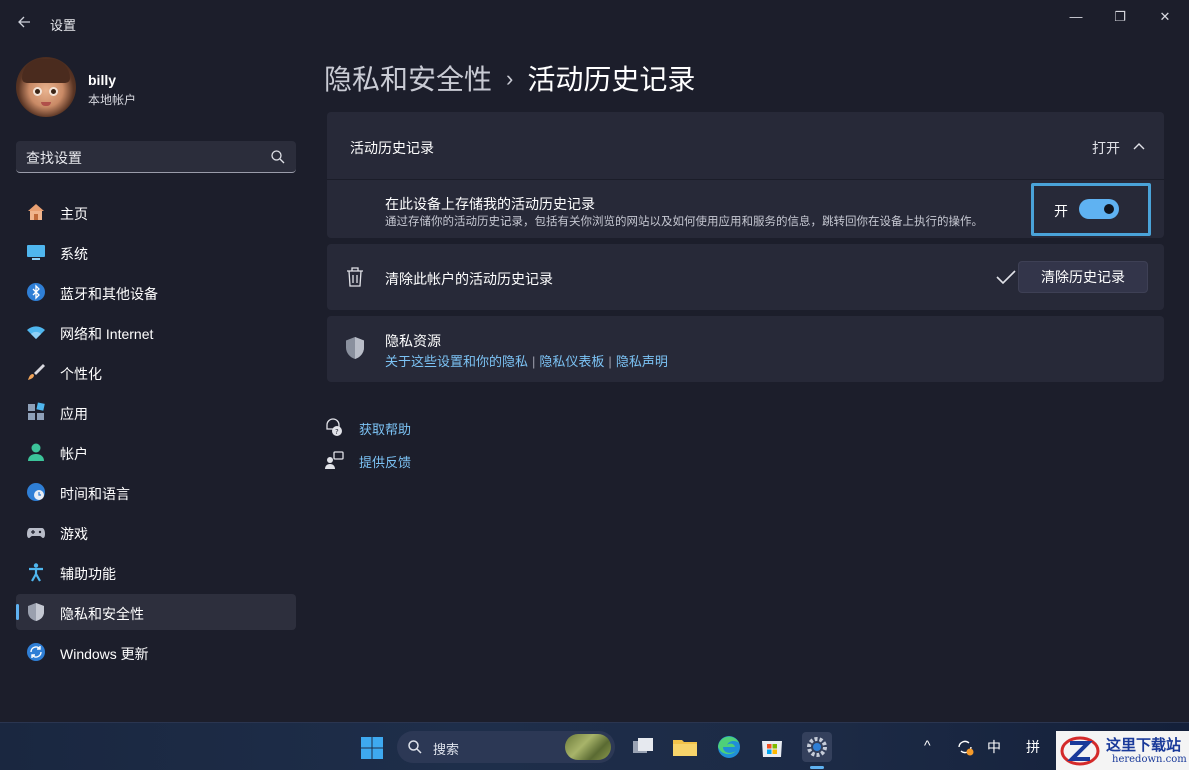  What do you see at coordinates (156, 572) in the screenshot?
I see `sidebar-item-accessibility: 辅助功能` at bounding box center [156, 572].